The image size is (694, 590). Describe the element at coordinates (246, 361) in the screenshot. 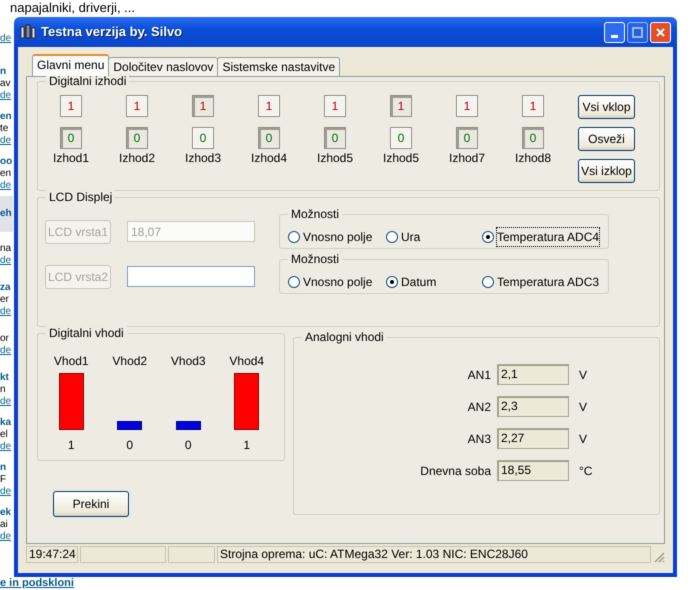

I see `input-label: Vhod4` at that location.